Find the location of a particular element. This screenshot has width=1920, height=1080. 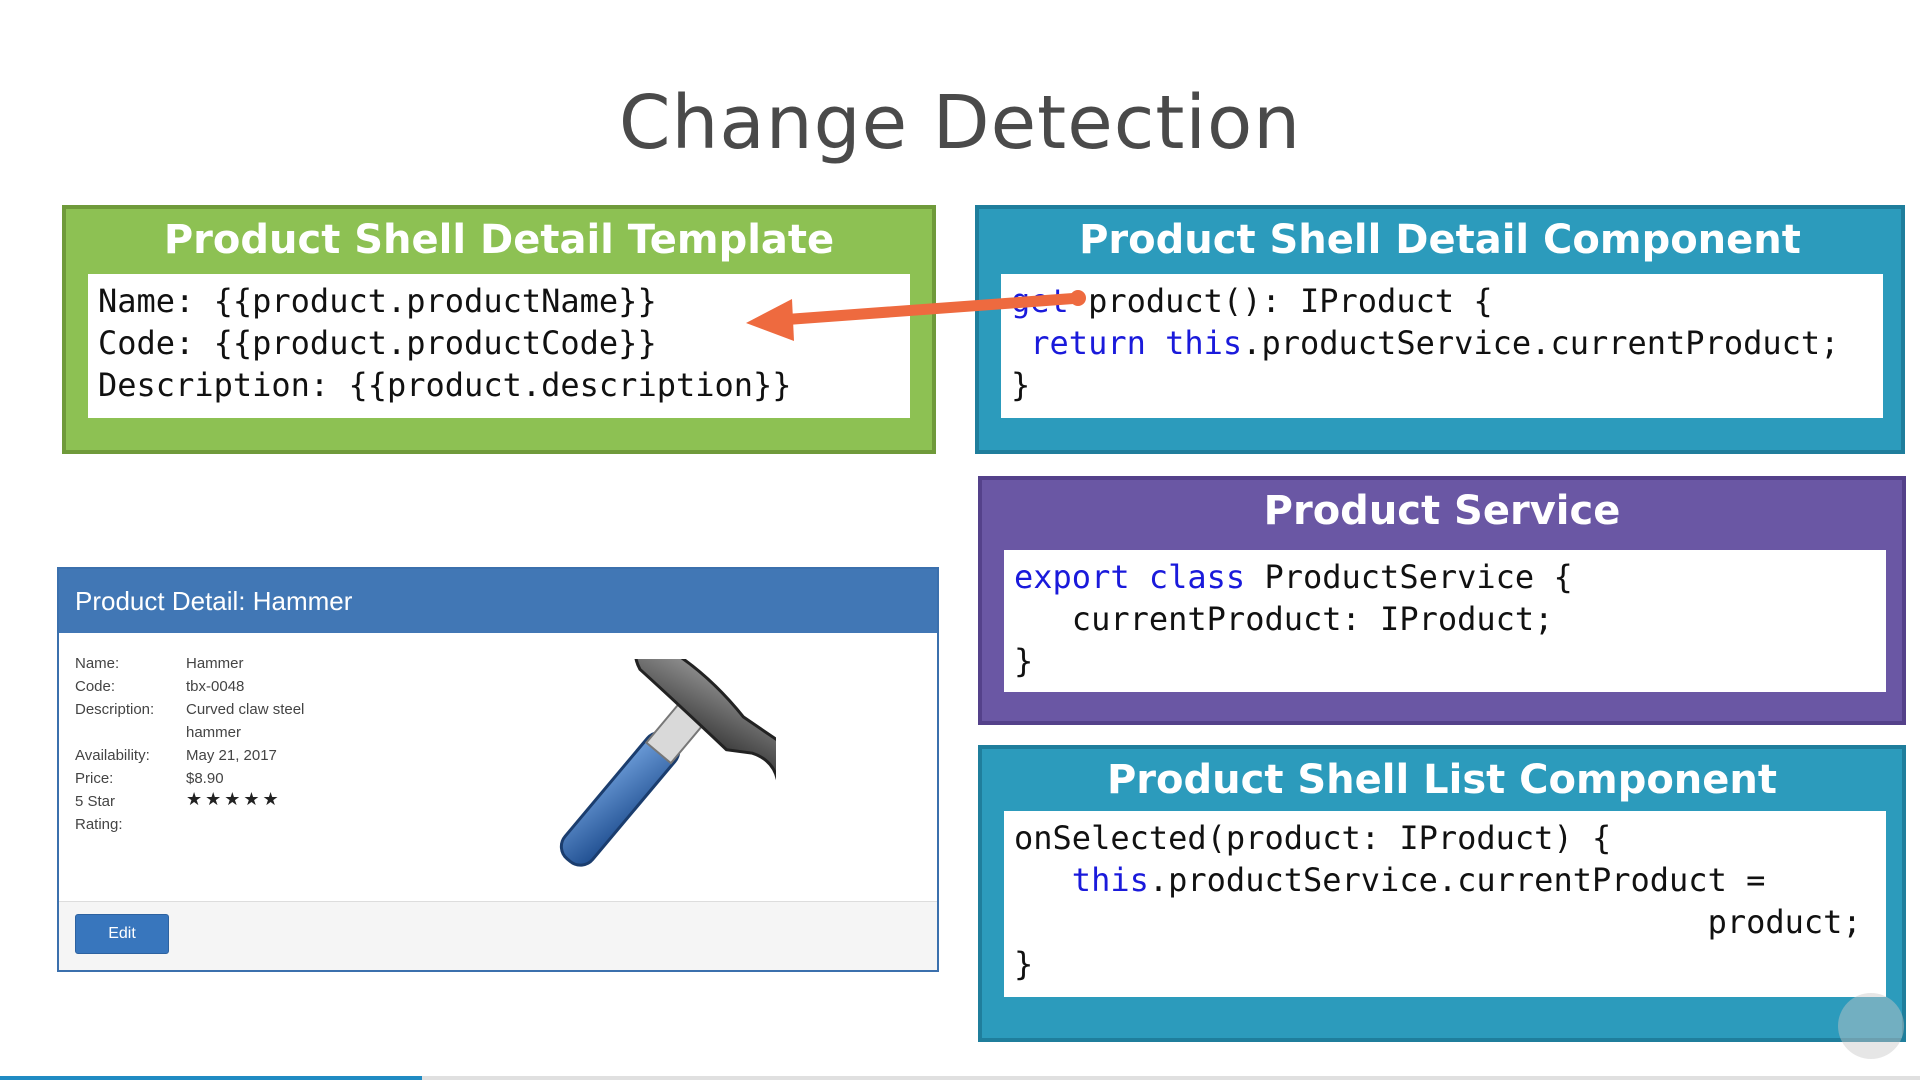

slide-title: Change Detection is located at coordinates (960, 123).